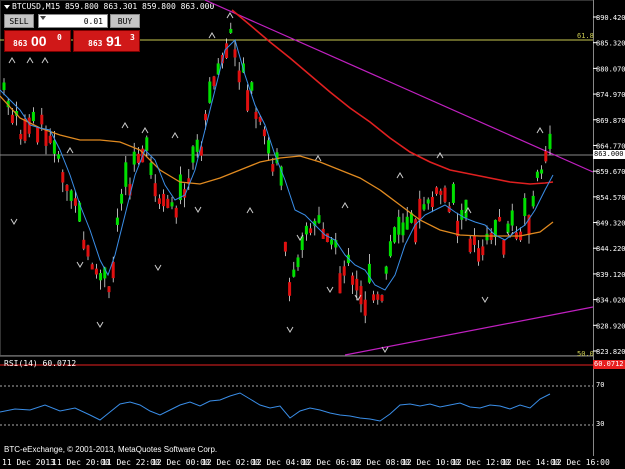 This screenshot has width=625, height=469. Describe the element at coordinates (132, 37) in the screenshot. I see `buy-price-point: 3` at that location.